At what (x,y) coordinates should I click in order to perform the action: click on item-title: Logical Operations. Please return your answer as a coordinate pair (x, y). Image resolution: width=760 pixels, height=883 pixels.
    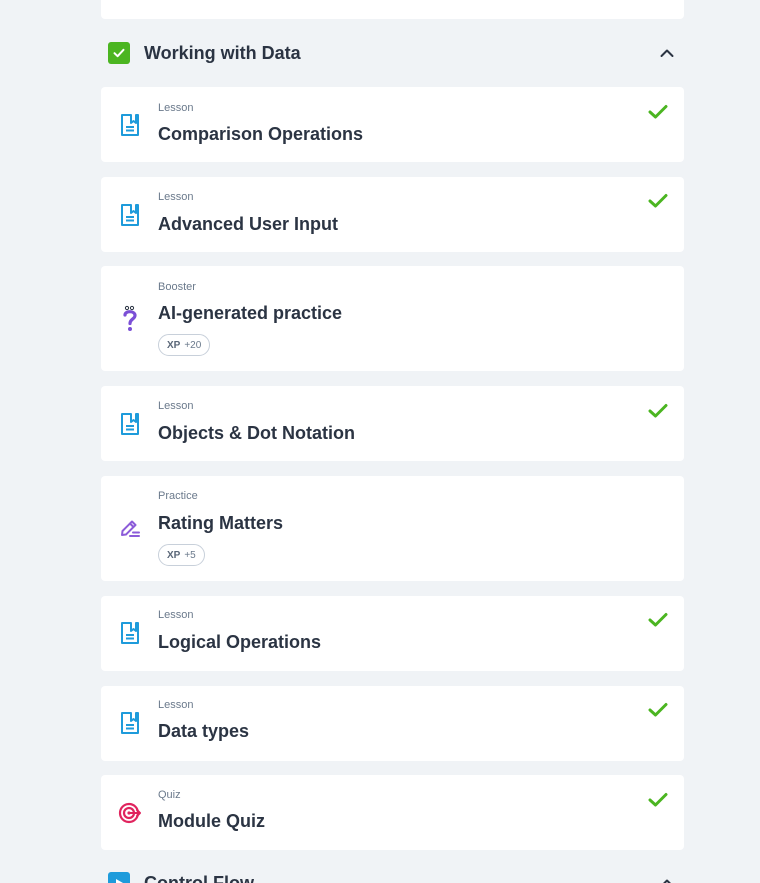
    Looking at the image, I should click on (240, 642).